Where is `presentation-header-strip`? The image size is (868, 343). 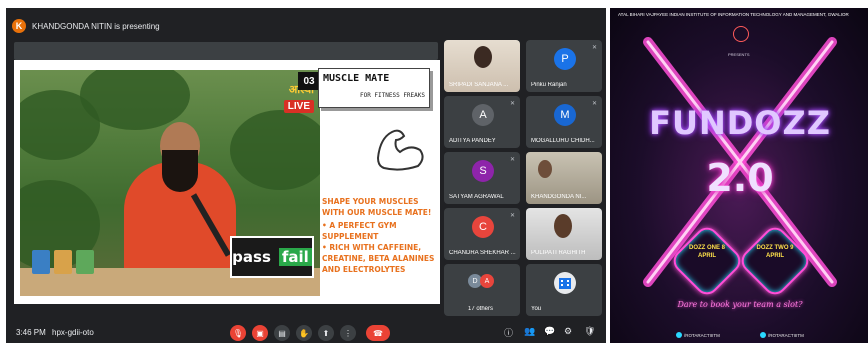
presentation-header-strip is located at coordinates (226, 51).